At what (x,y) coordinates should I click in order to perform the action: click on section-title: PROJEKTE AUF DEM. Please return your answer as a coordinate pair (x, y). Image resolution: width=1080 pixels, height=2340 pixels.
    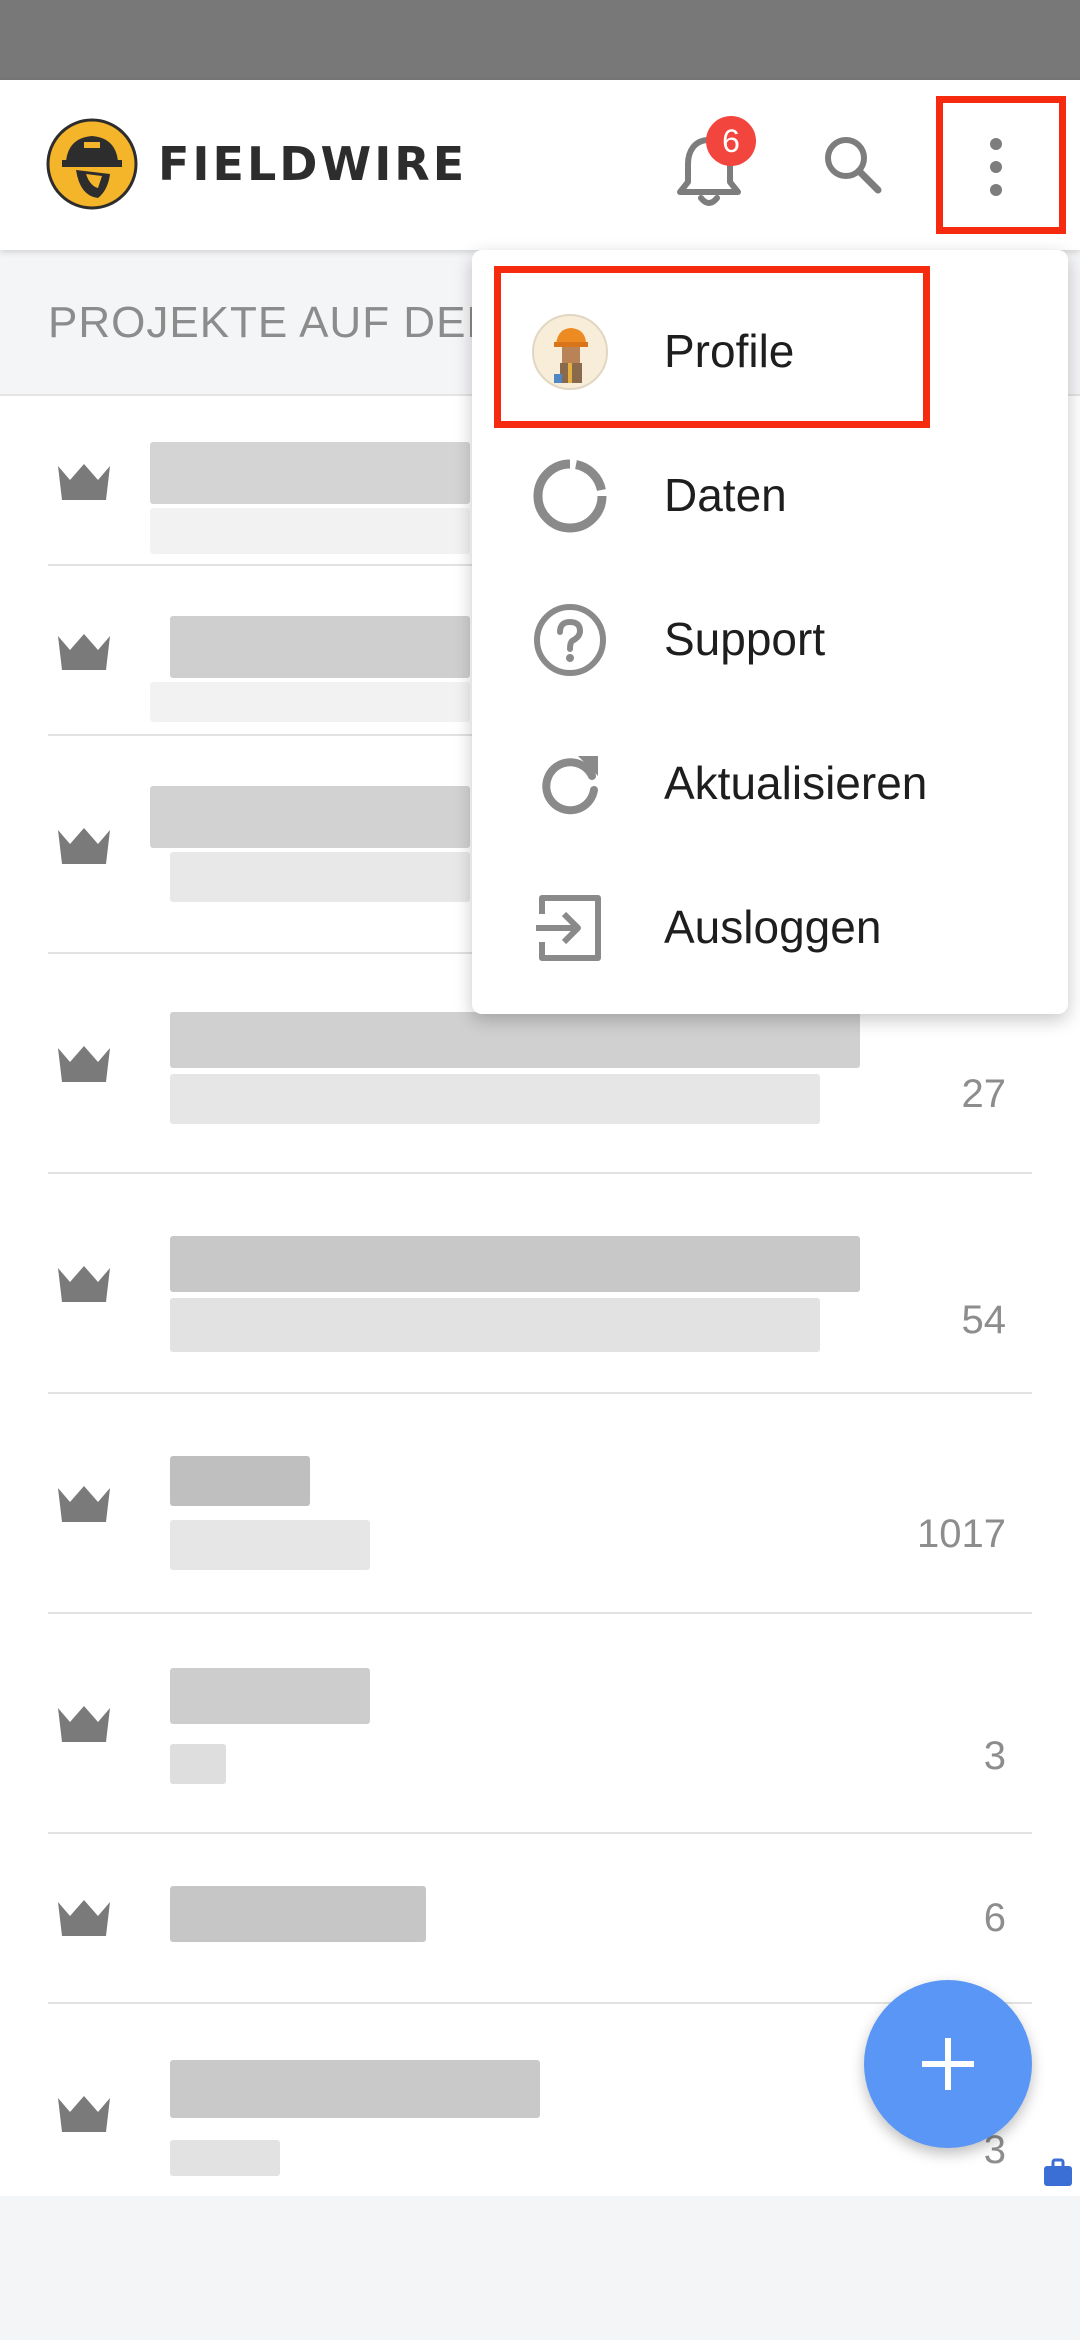
    Looking at the image, I should click on (276, 322).